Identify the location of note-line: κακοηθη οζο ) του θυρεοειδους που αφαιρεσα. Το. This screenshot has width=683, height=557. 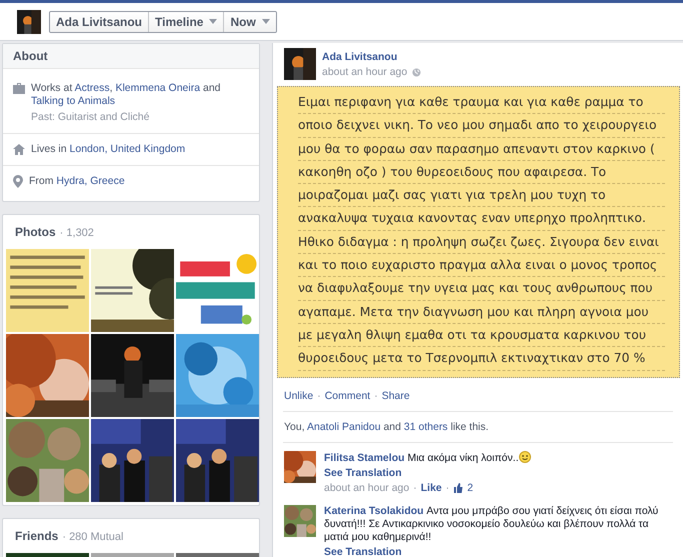
(481, 172).